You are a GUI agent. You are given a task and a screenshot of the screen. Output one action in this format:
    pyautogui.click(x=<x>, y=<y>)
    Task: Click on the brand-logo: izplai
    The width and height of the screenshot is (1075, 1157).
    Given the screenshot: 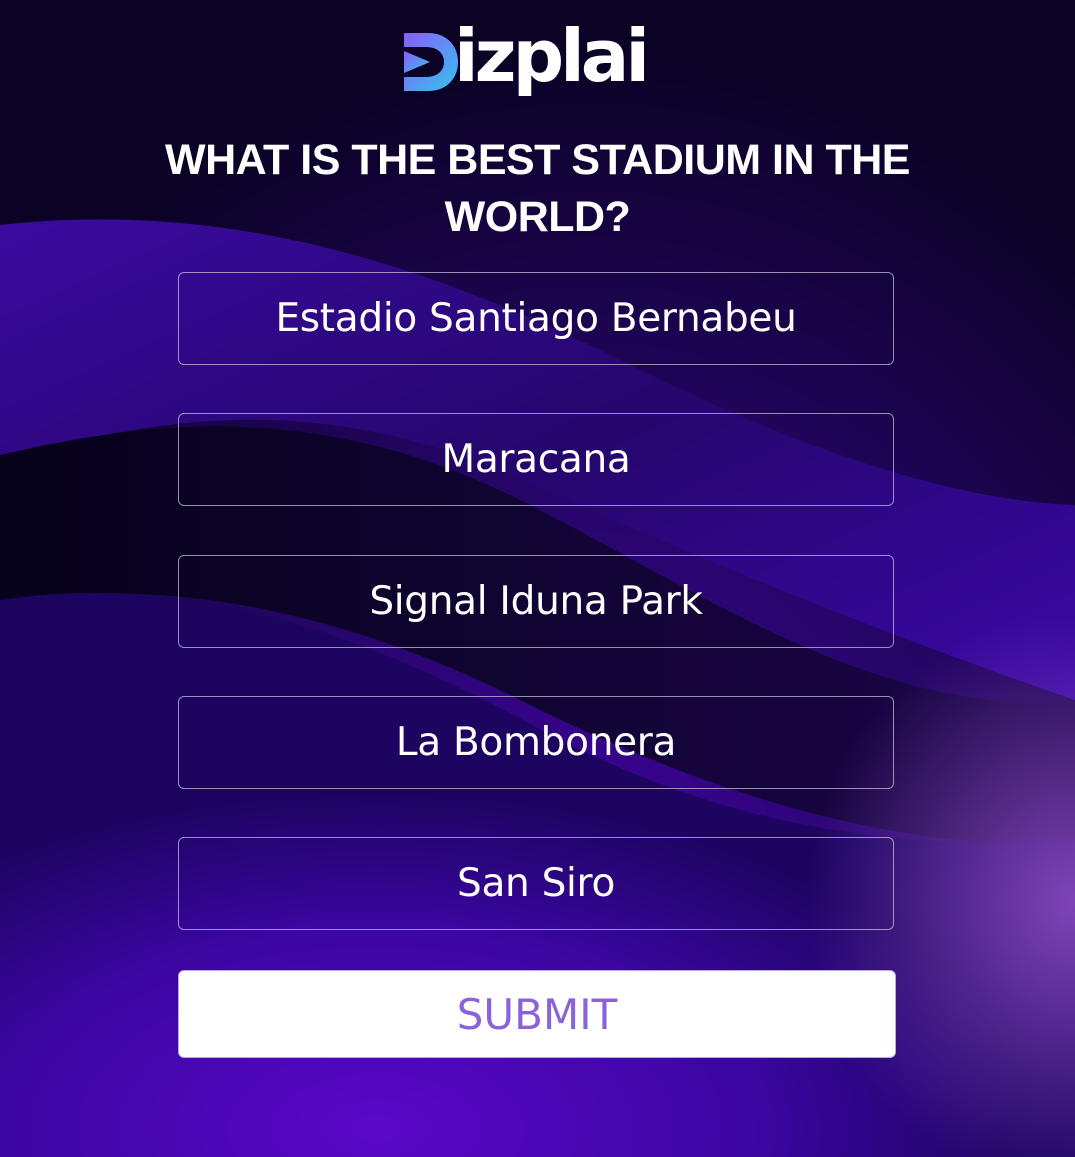 What is the action you would take?
    pyautogui.click(x=540, y=59)
    